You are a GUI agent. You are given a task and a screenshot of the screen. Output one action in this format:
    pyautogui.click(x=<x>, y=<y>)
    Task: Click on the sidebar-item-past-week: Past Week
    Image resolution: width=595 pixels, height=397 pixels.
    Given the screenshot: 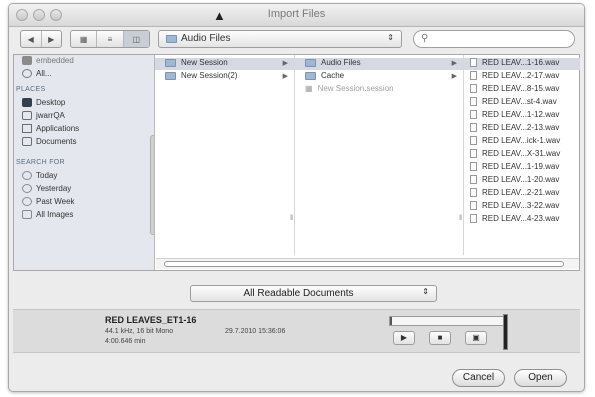 What is the action you would take?
    pyautogui.click(x=48, y=202)
    